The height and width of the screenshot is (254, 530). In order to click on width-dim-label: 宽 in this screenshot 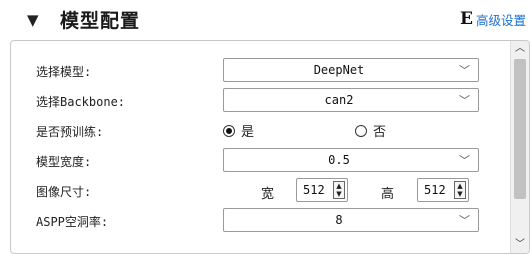, I will do `click(268, 194)`.